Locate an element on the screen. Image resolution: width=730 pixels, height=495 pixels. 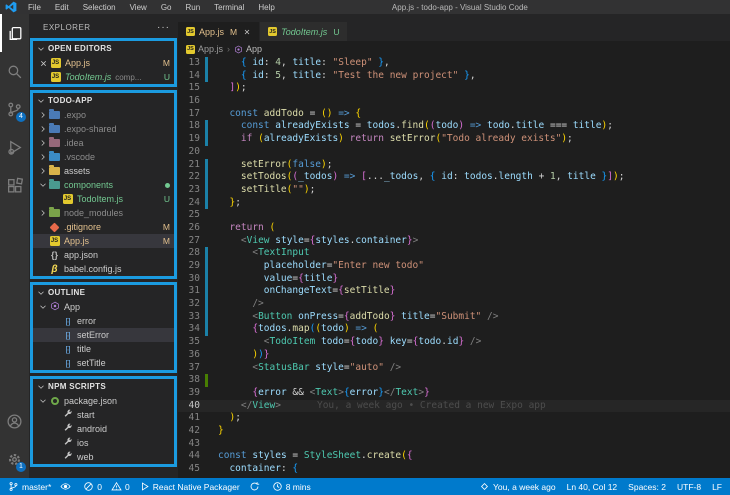
code-line-42: 42} is located at coordinates (454, 431).